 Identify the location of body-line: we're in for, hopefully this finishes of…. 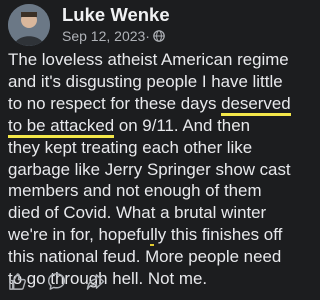
(153, 235).